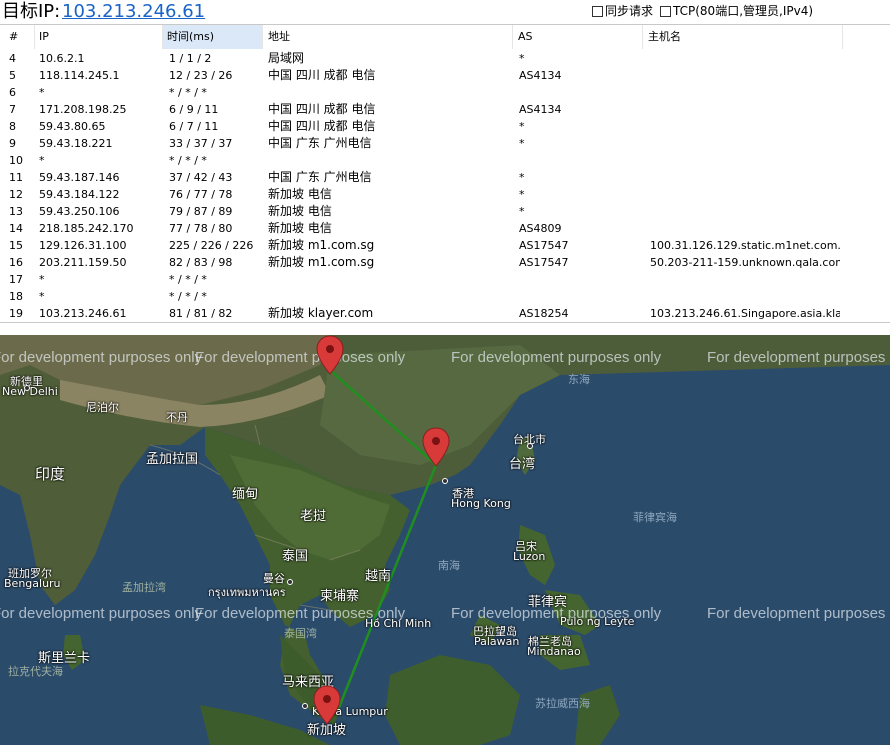  What do you see at coordinates (579, 379) in the screenshot?
I see `label-east-sea: 东海` at bounding box center [579, 379].